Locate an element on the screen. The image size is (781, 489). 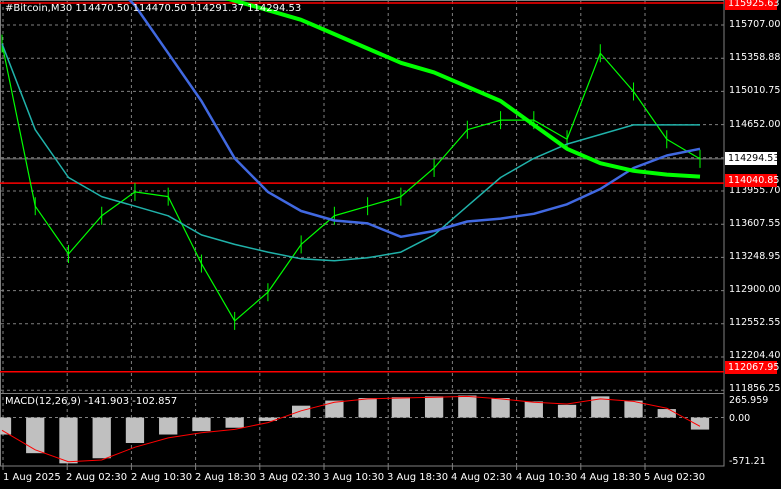
time-tick: 1 Aug 2025 is located at coordinates (32, 477).